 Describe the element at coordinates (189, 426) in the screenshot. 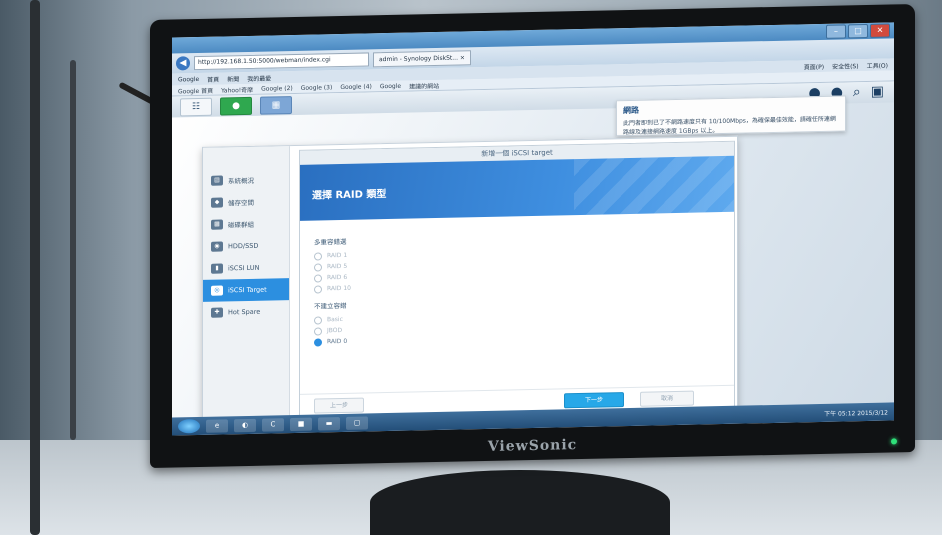

I see `start-button` at that location.